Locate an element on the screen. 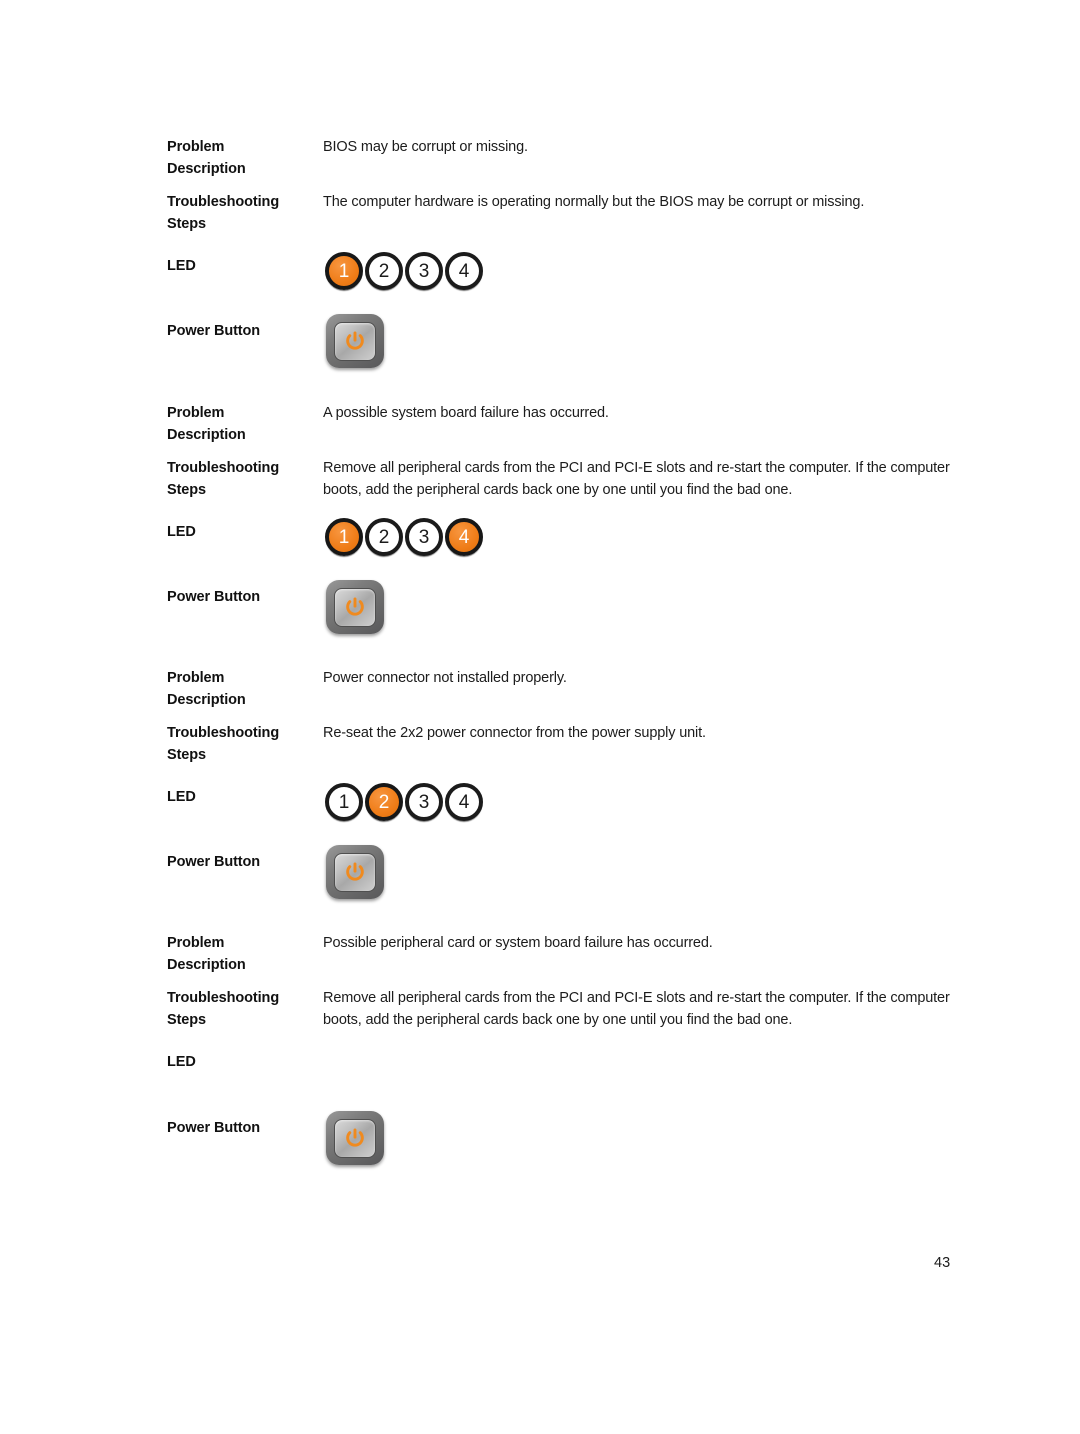 The image size is (1080, 1434). problem-description-text: Power connector not installed properly. is located at coordinates (445, 678).